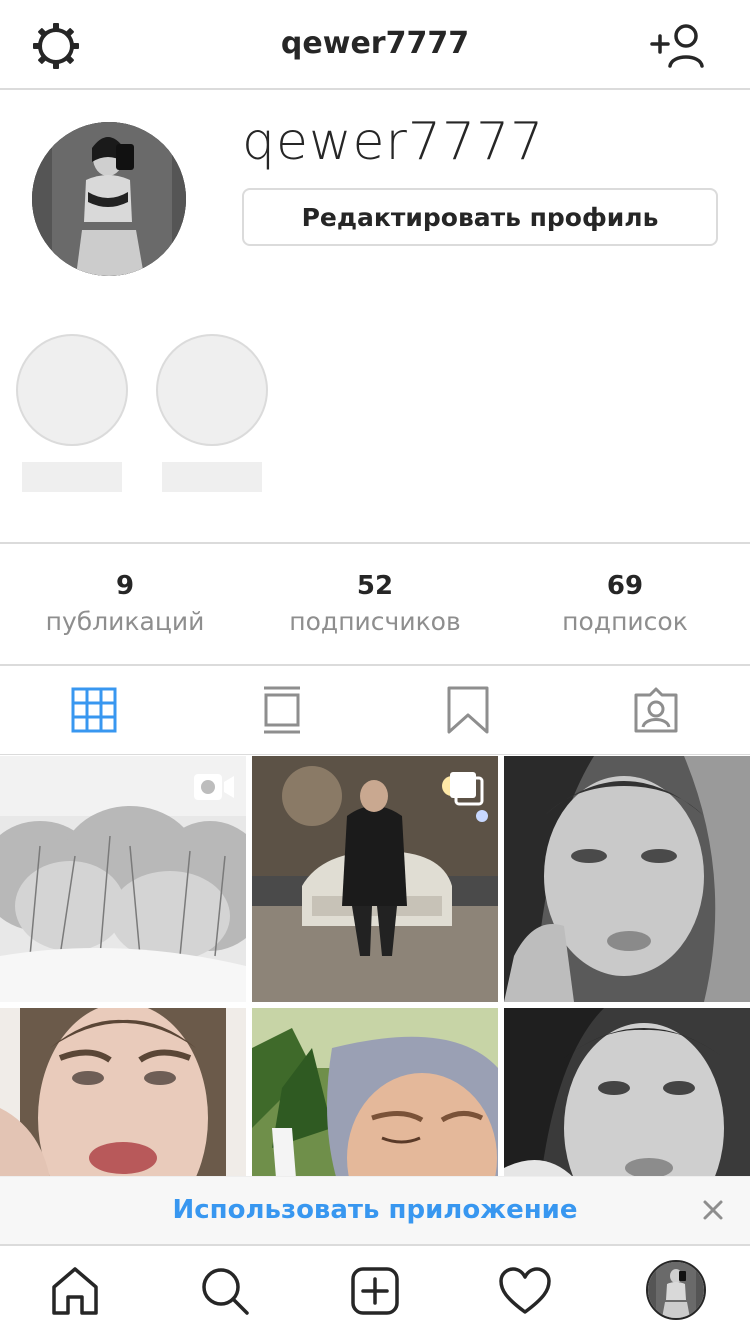 The width and height of the screenshot is (750, 1334). I want to click on grid-icon, so click(94, 710).